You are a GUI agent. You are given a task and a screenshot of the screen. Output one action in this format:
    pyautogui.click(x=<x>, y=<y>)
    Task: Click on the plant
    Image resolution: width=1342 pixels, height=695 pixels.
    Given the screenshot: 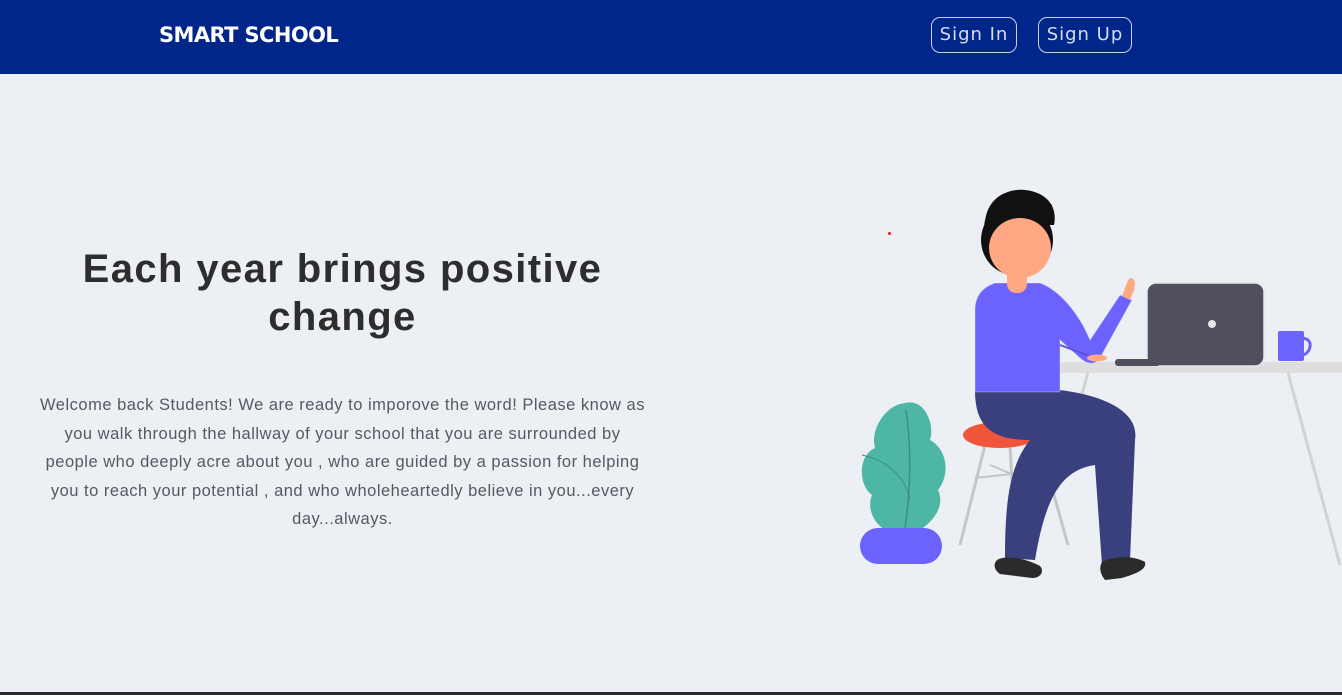 What is the action you would take?
    pyautogui.click(x=903, y=483)
    